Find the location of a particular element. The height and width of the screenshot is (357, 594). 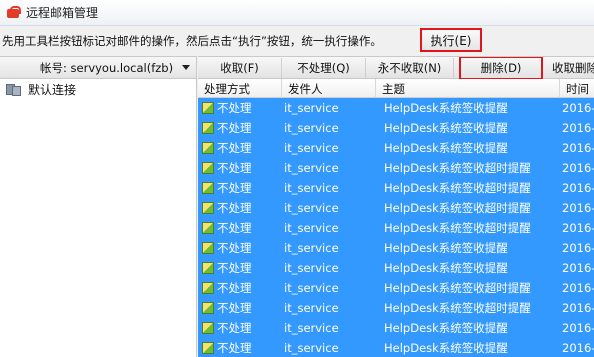

delete-button: 删除(D) is located at coordinates (501, 68).